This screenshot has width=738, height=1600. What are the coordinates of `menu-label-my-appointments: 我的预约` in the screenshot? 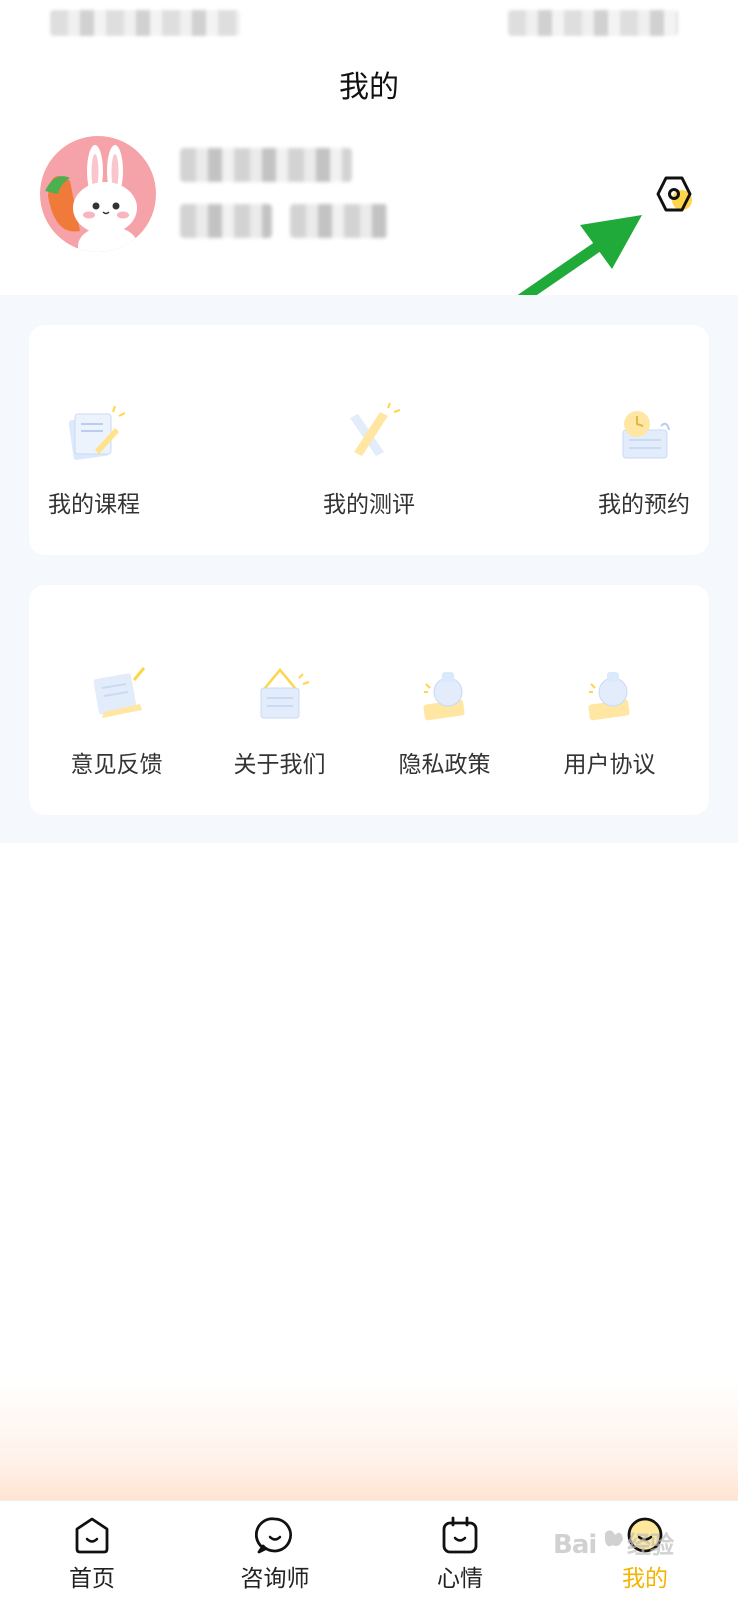 It's located at (644, 505).